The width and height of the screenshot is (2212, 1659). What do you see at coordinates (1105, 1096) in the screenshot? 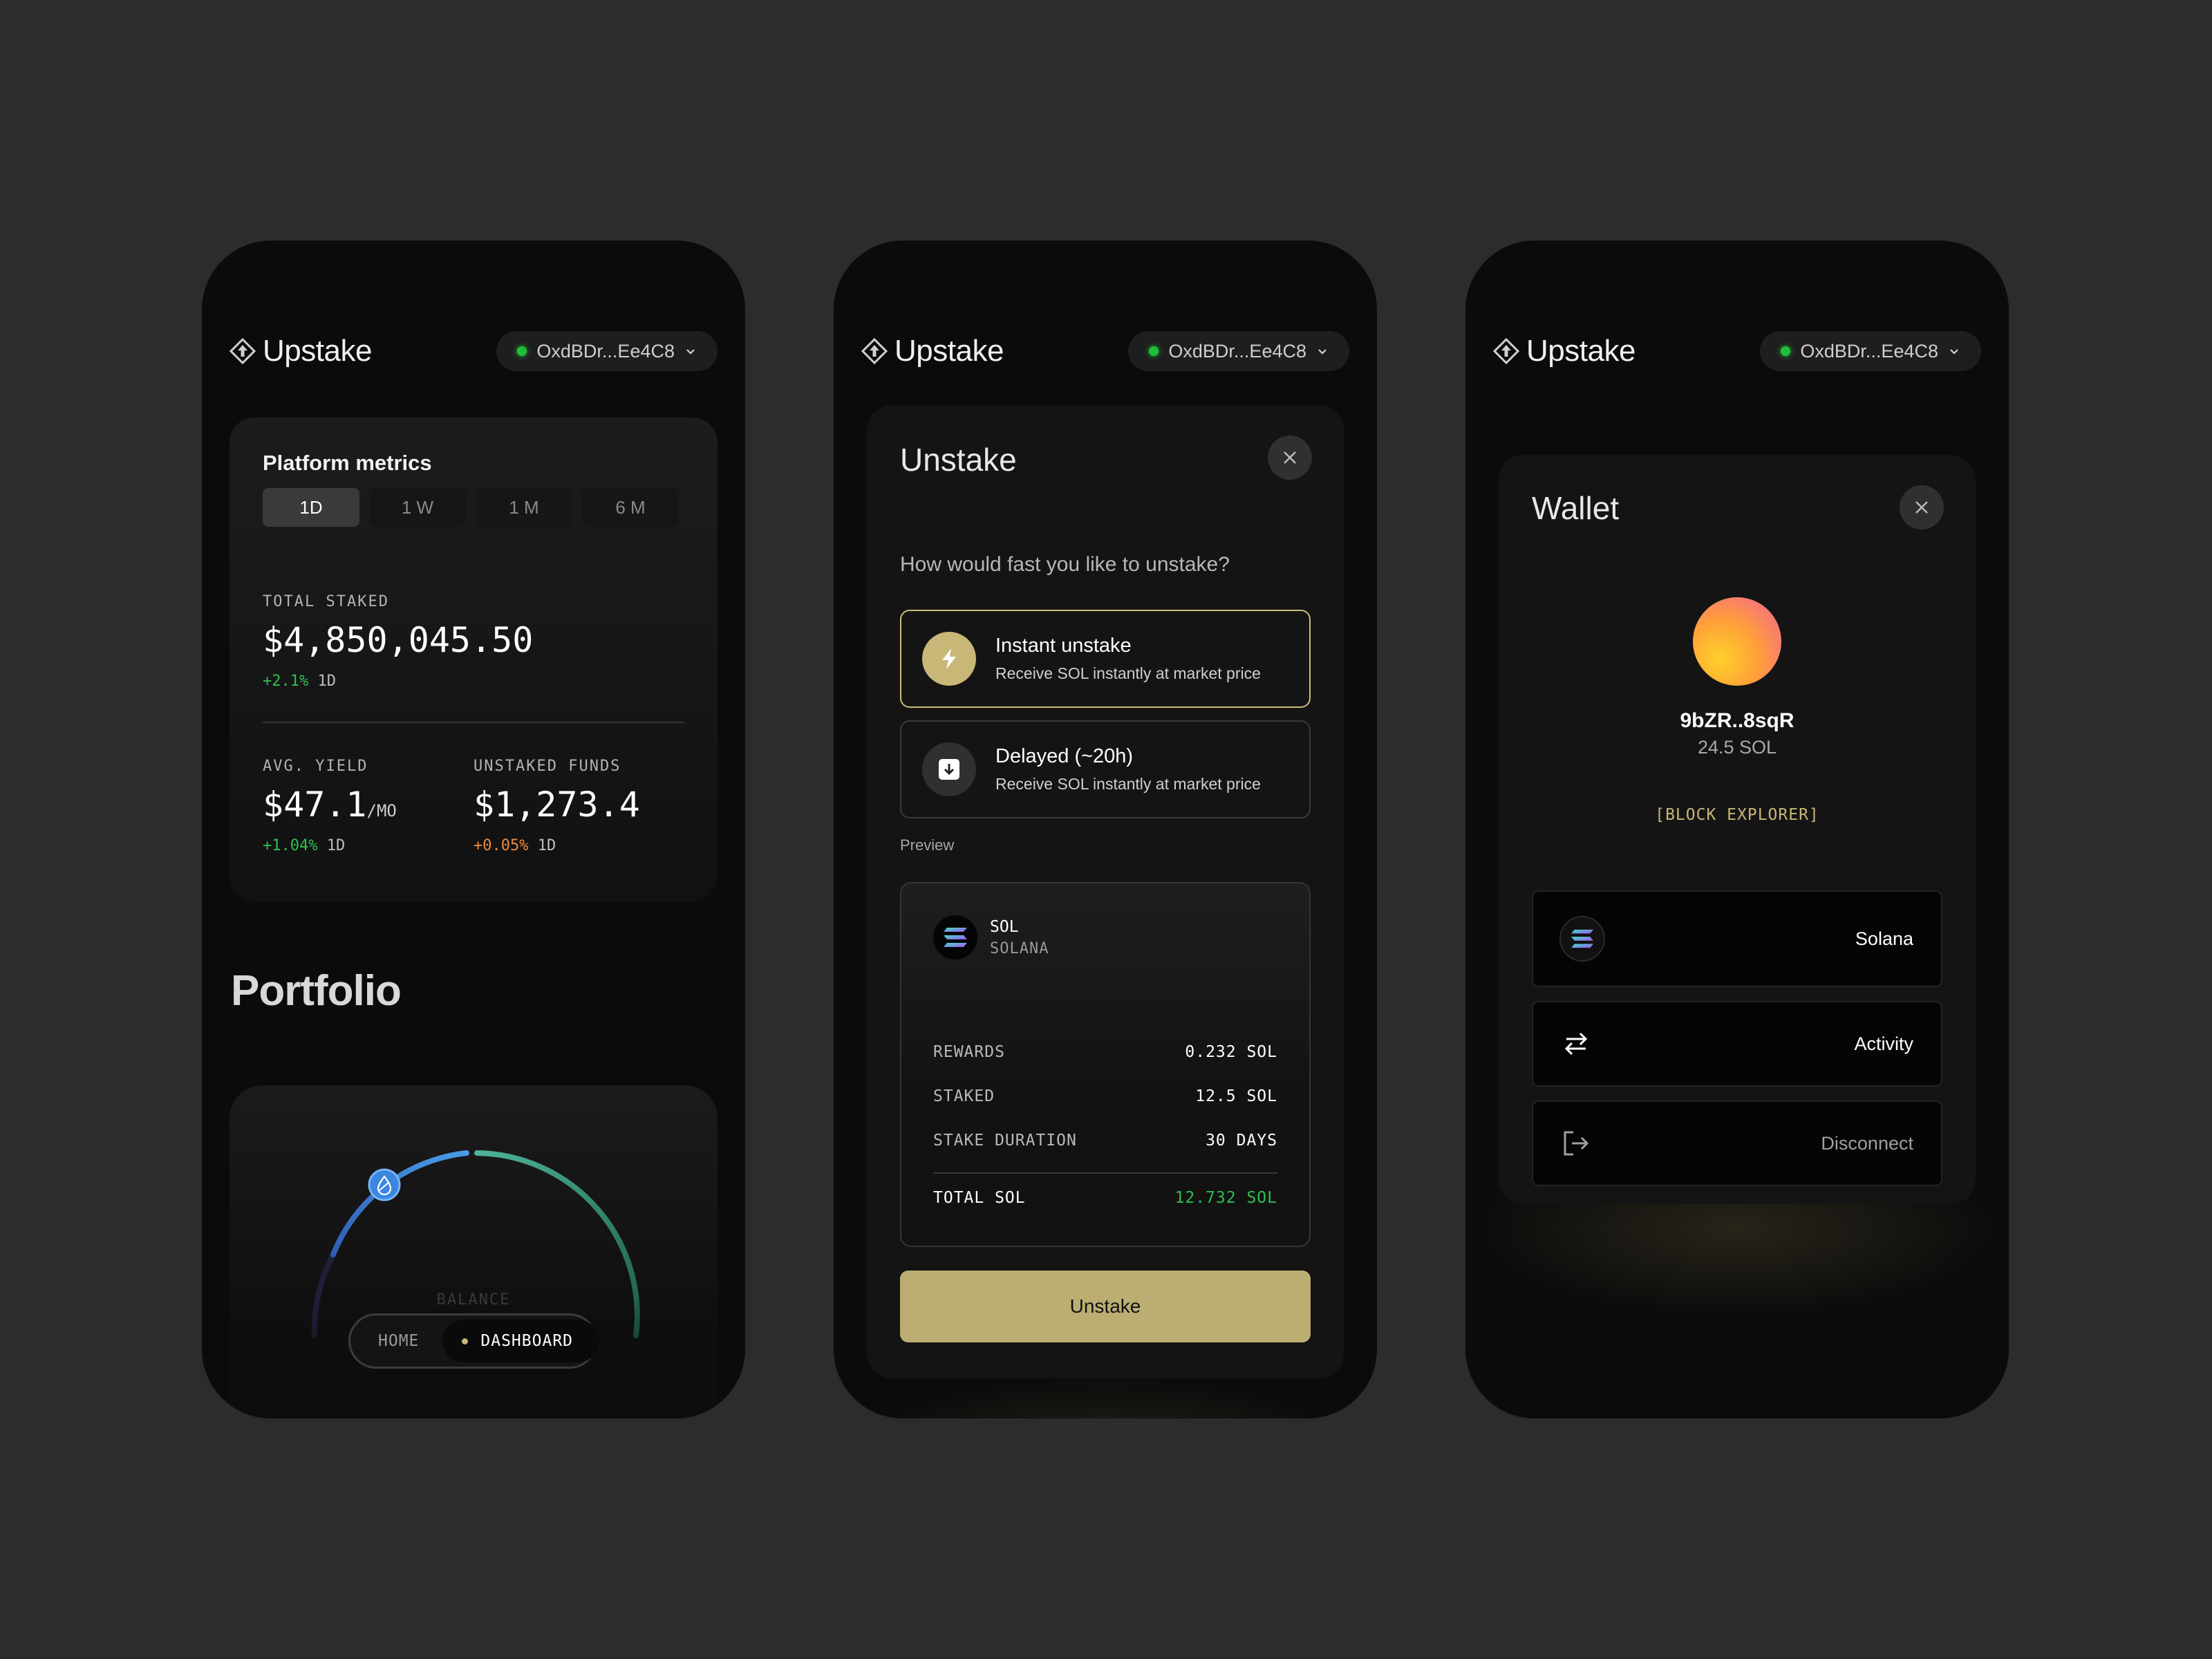
I see `preview-row-staked: STAKED 12.5 SOL` at bounding box center [1105, 1096].